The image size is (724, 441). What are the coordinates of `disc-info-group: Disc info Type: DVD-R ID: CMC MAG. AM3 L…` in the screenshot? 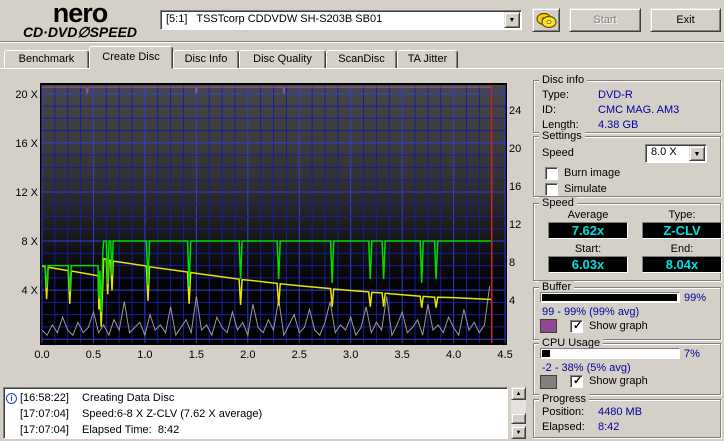 It's located at (627, 103).